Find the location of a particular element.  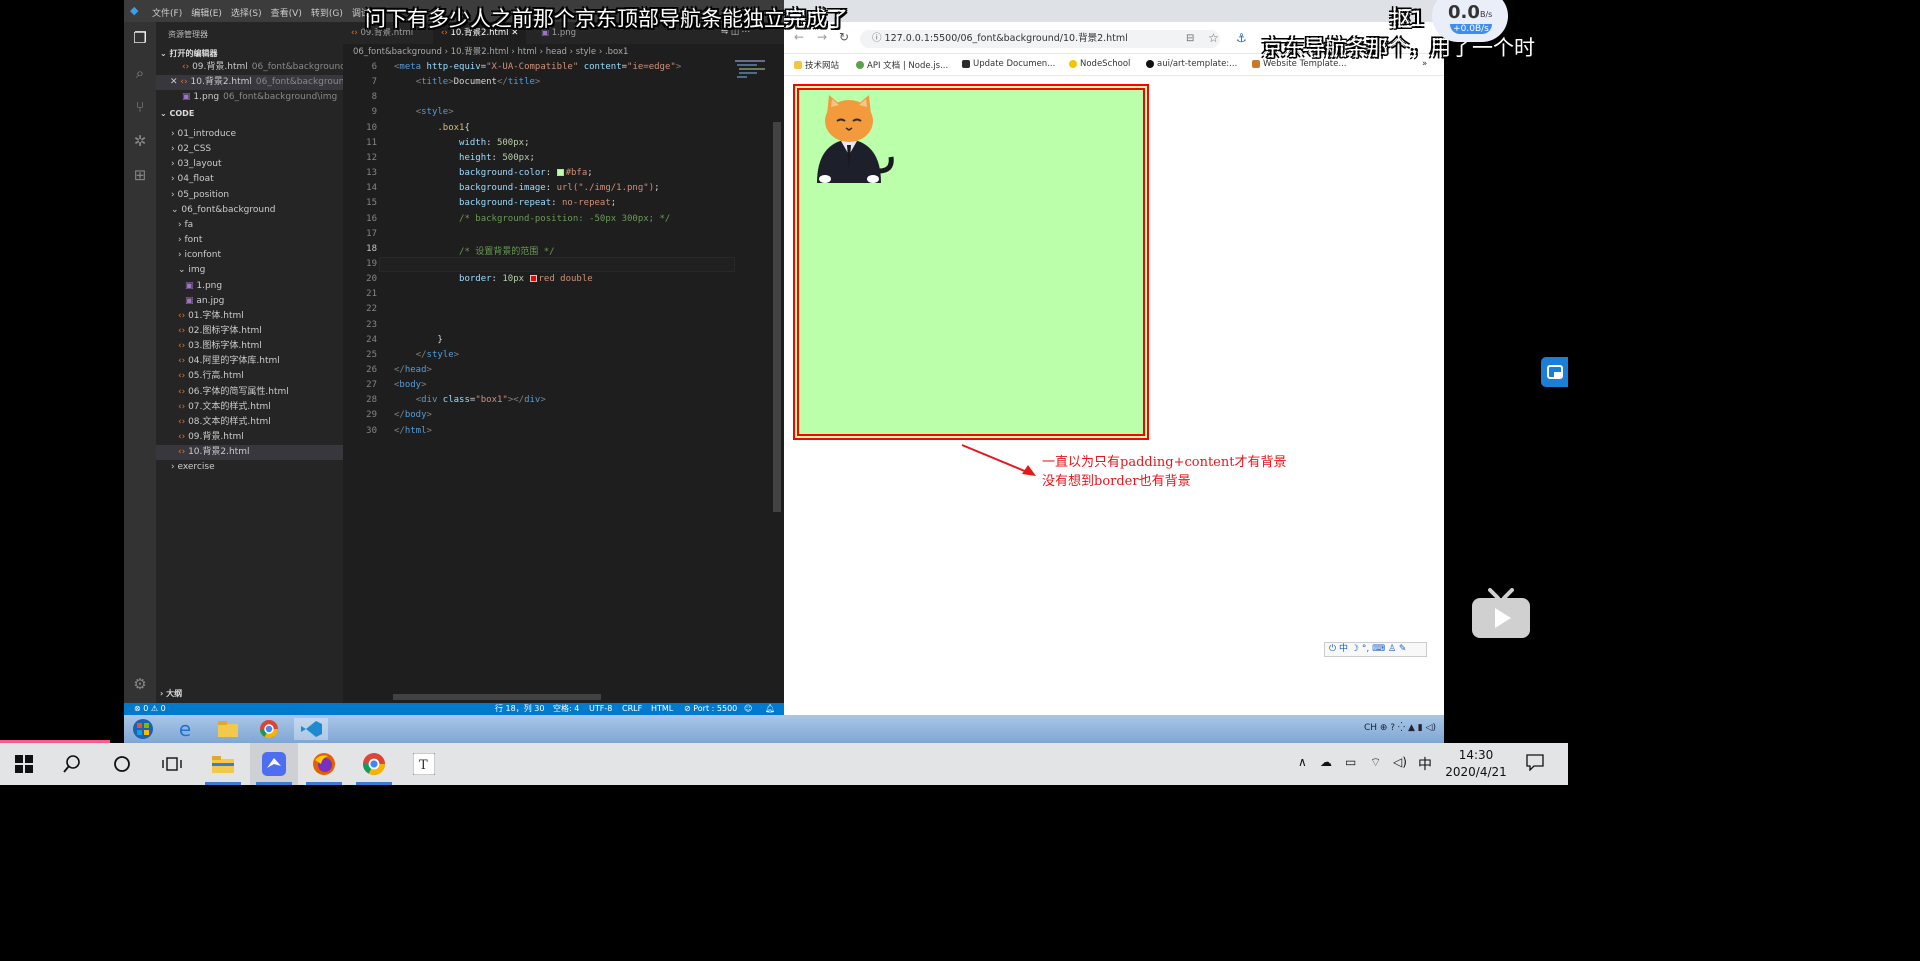

outline-header: › 大纲 is located at coordinates (171, 693).